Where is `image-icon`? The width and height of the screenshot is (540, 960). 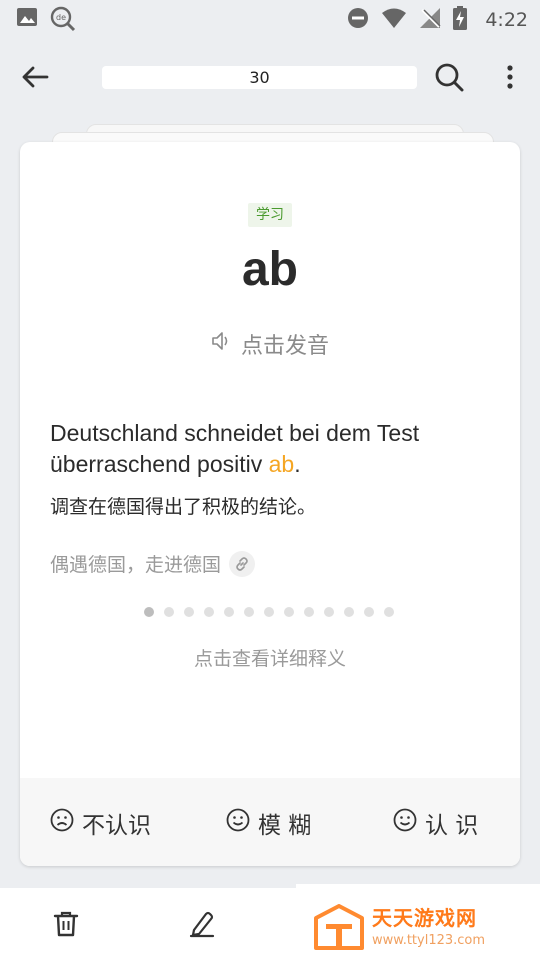 image-icon is located at coordinates (27, 21).